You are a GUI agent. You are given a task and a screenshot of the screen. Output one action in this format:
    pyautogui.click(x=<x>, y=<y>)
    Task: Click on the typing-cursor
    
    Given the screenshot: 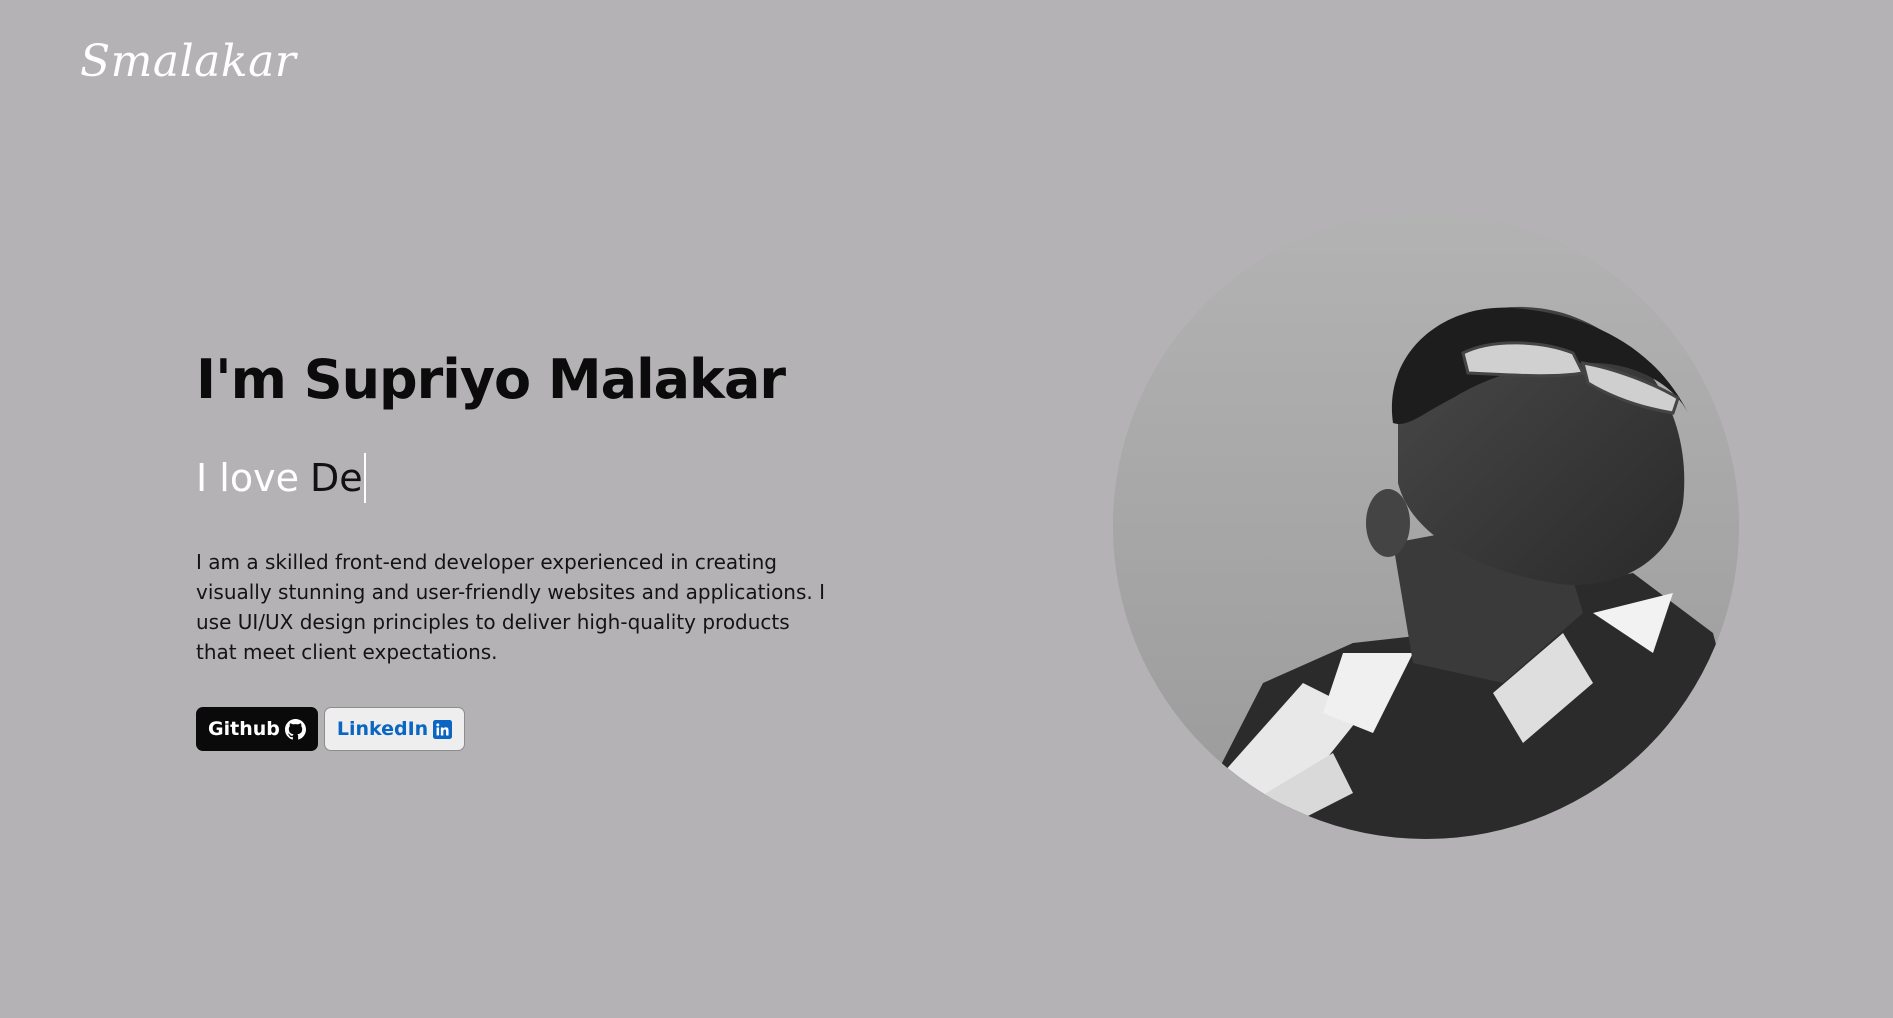 What is the action you would take?
    pyautogui.click(x=364, y=478)
    